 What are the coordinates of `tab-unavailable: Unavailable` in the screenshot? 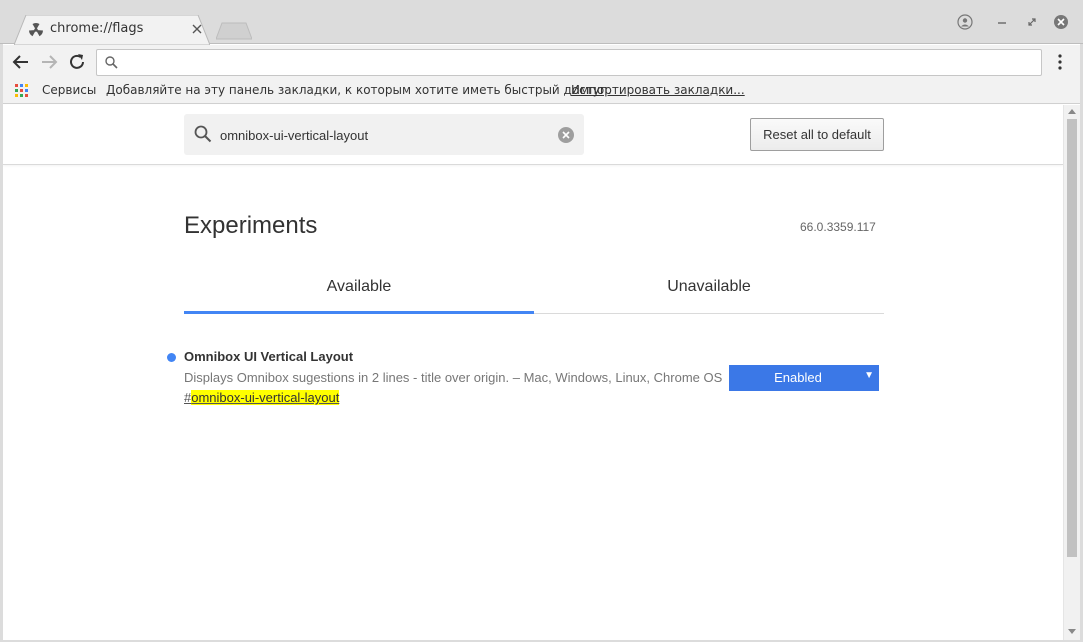 It's located at (709, 289).